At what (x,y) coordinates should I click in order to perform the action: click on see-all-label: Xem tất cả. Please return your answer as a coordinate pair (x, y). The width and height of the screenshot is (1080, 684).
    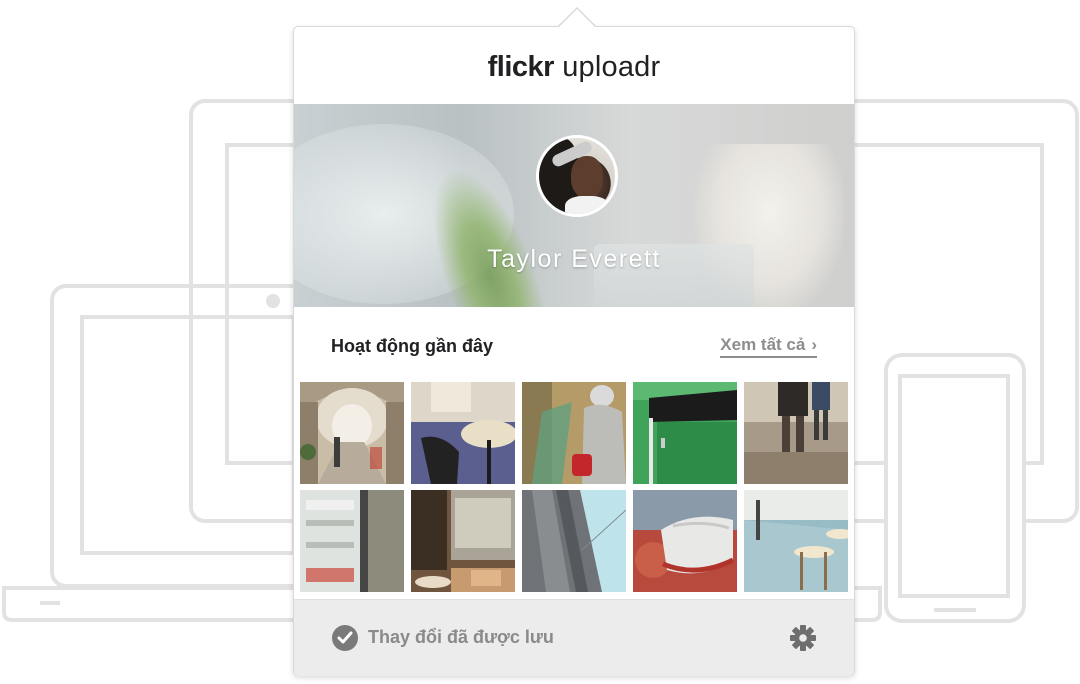
    Looking at the image, I should click on (763, 344).